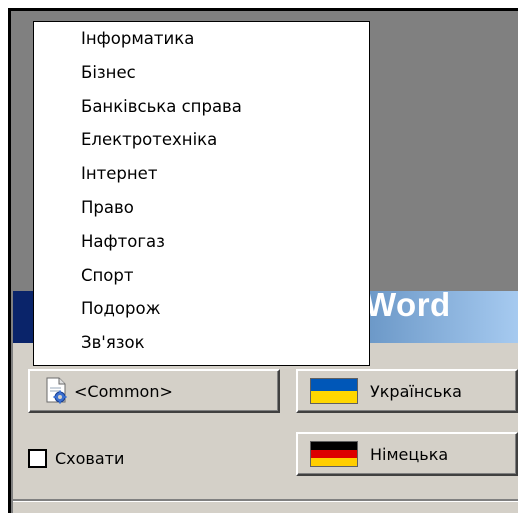 The height and width of the screenshot is (513, 518). I want to click on dropdown-item: Електротехніка, so click(201, 140).